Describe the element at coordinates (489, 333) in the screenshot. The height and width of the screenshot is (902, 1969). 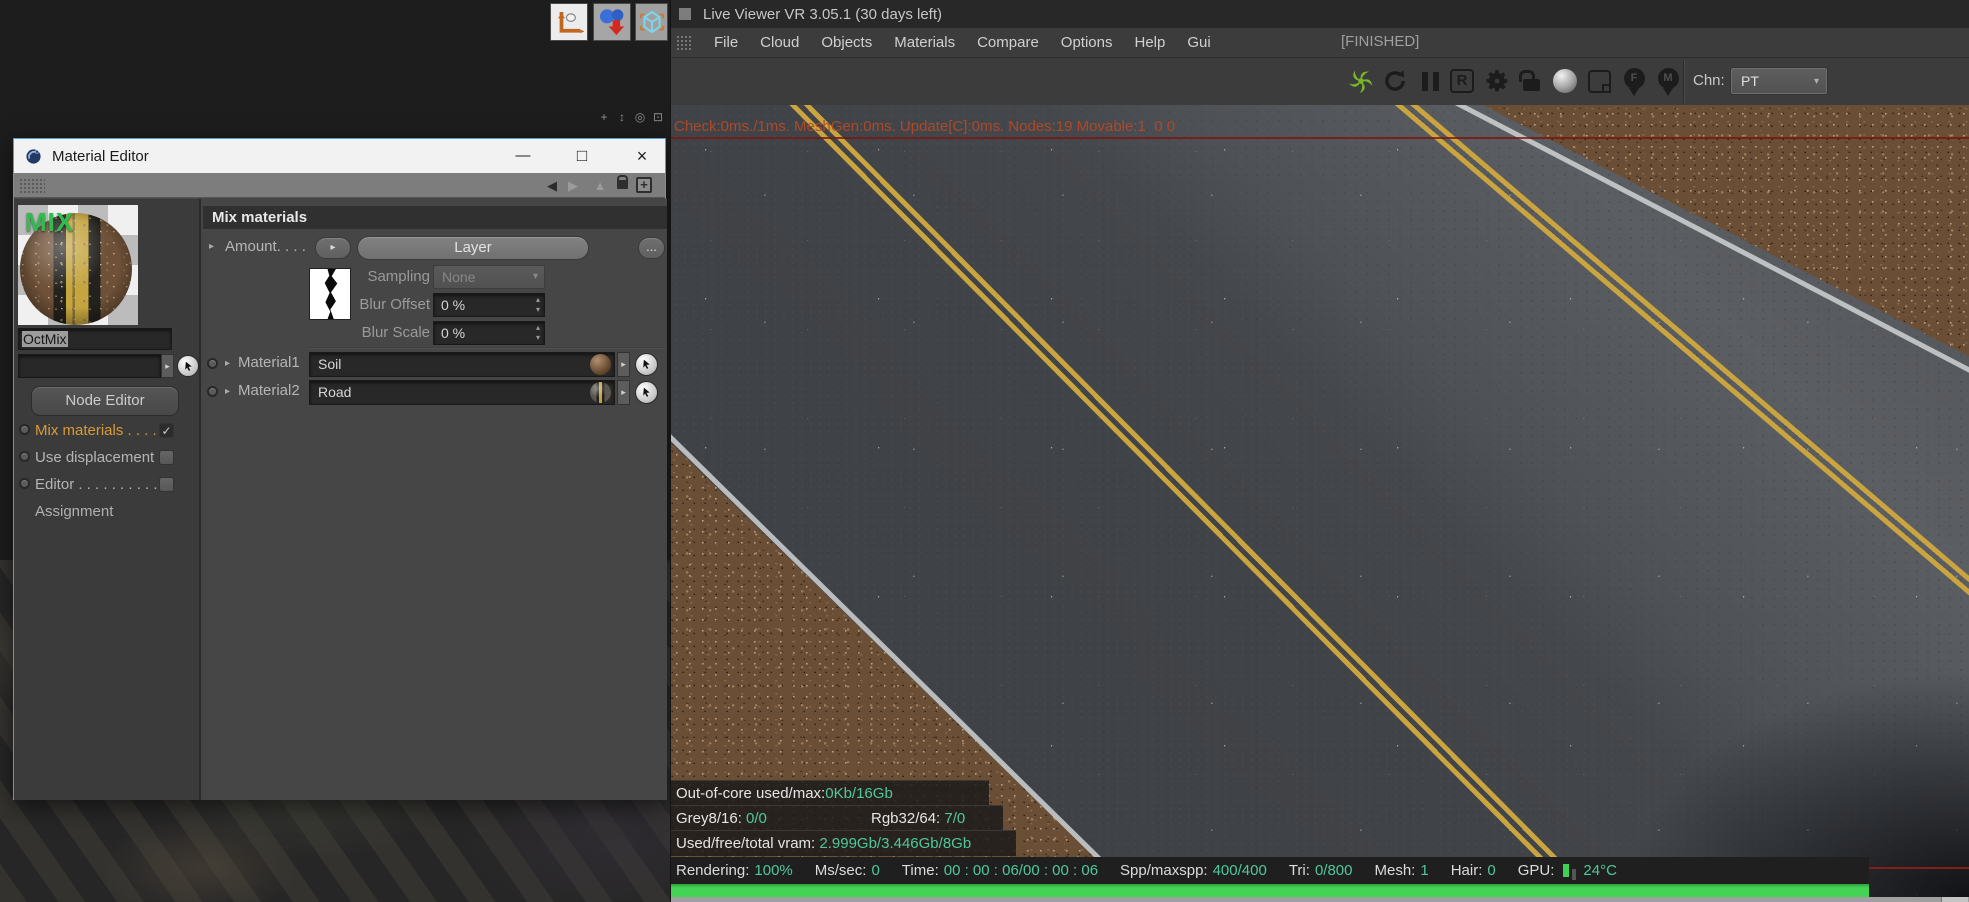
I see `blur-scale-input: 0 % ▴ ▾` at that location.